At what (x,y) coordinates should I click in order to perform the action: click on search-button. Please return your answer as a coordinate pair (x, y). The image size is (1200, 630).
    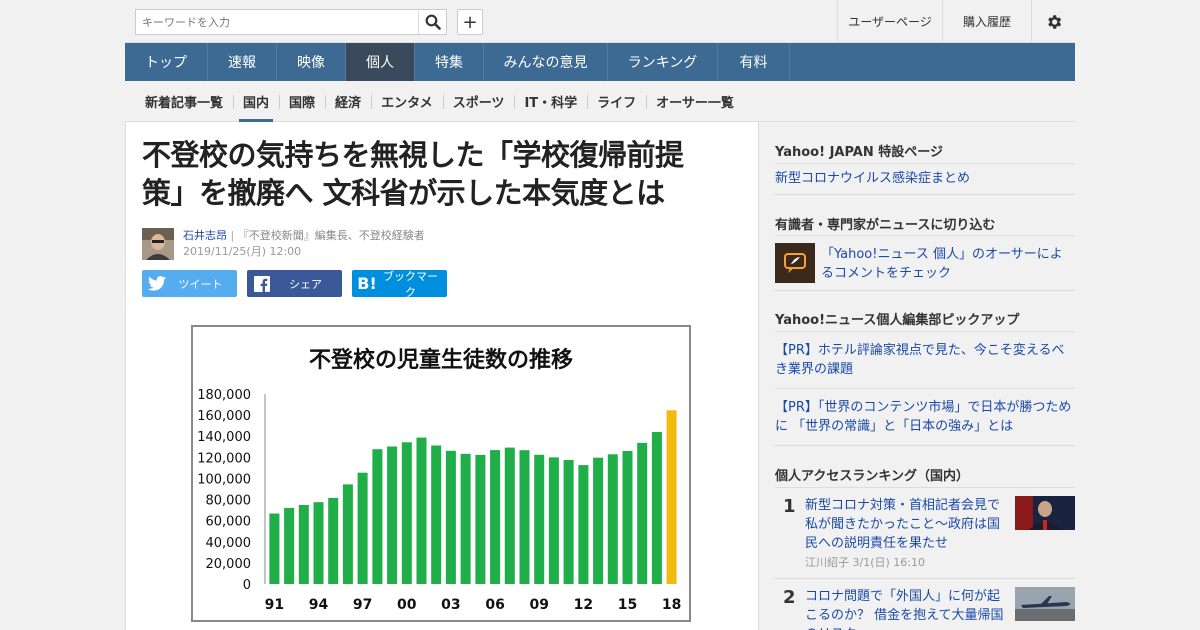
    Looking at the image, I should click on (432, 22).